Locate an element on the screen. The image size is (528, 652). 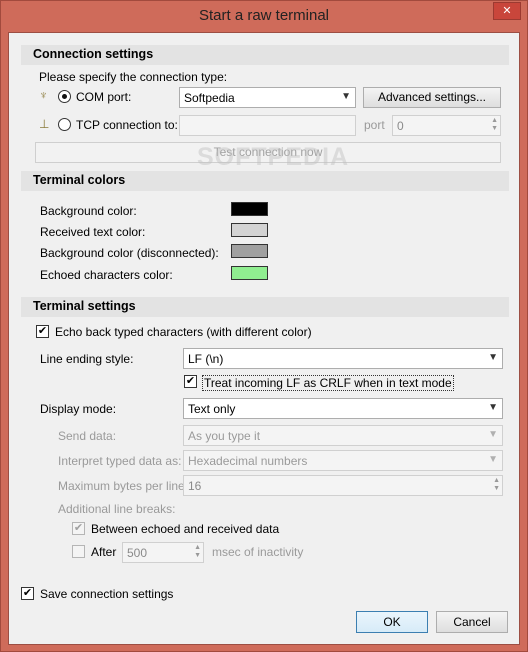
close-icon: ✕ is located at coordinates (507, 11).